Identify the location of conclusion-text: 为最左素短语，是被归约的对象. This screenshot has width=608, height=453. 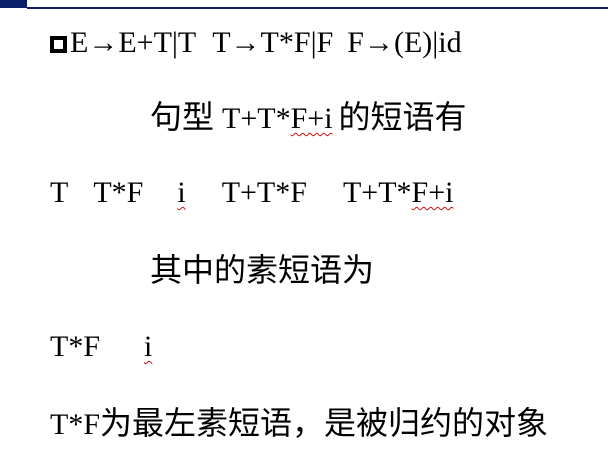
(324, 423).